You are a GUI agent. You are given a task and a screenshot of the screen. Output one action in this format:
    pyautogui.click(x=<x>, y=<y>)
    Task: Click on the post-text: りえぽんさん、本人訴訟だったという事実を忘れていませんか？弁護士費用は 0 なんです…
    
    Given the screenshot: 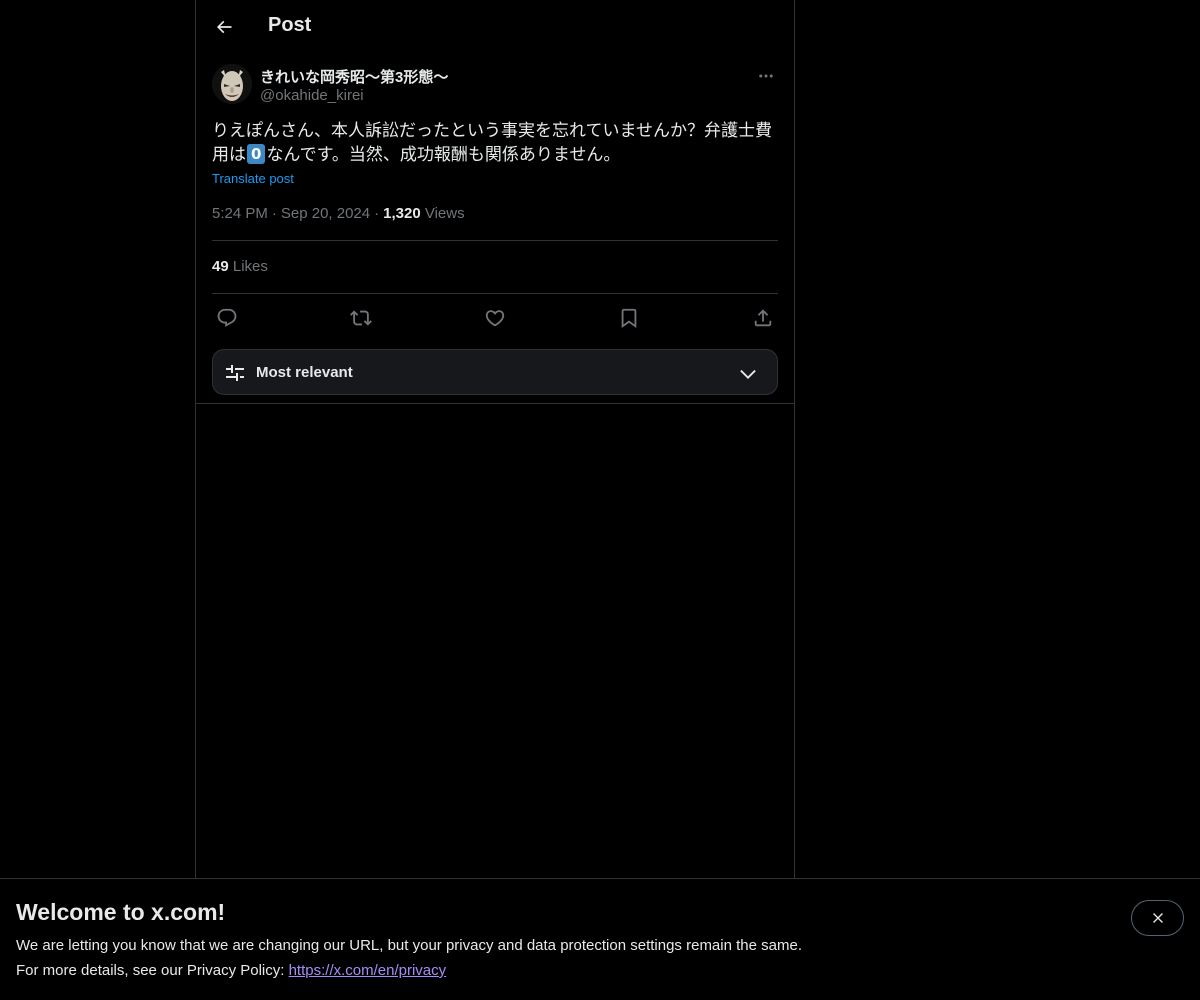 What is the action you would take?
    pyautogui.click(x=495, y=143)
    